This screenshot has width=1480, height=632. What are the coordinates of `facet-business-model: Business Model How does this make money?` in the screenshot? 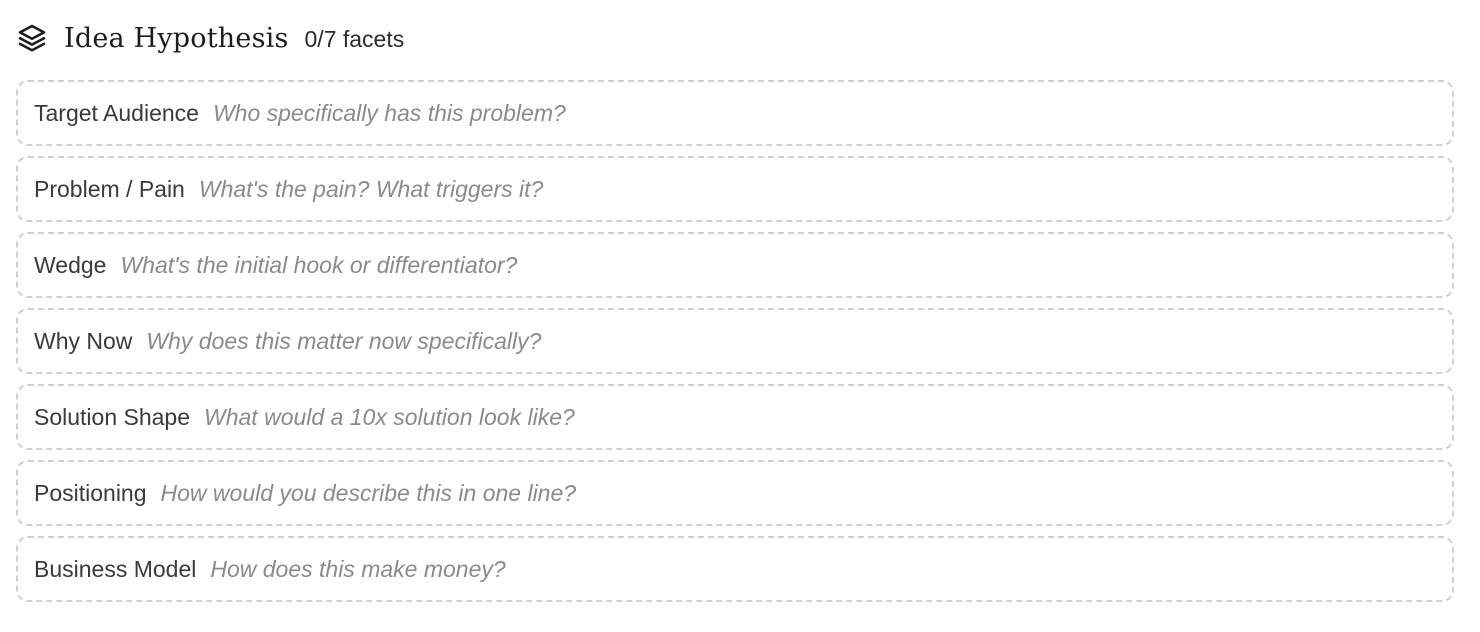 It's located at (735, 569).